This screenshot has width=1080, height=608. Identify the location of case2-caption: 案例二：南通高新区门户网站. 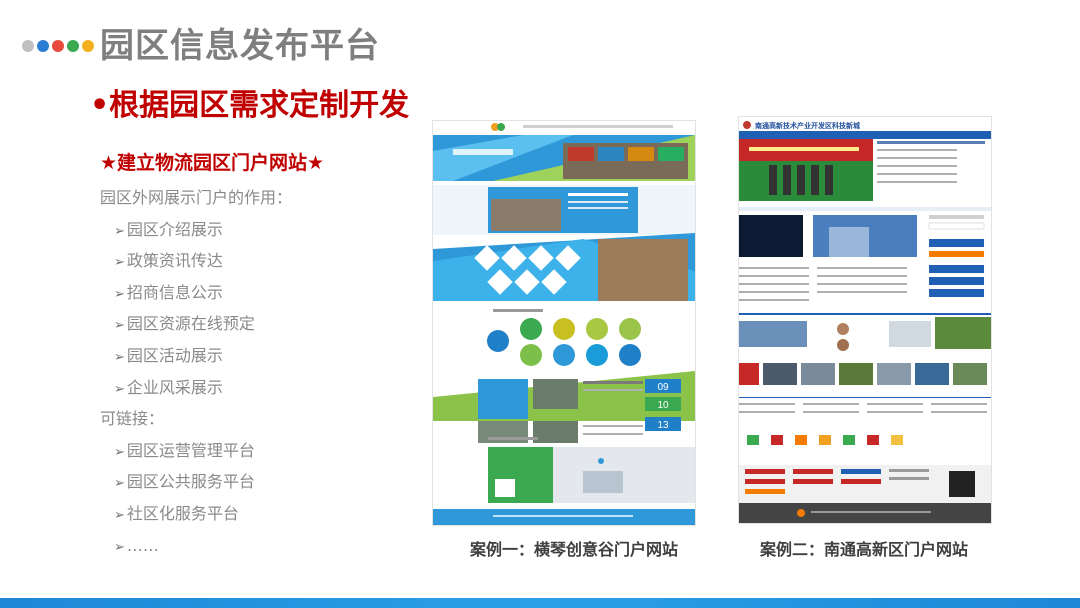
(864, 549).